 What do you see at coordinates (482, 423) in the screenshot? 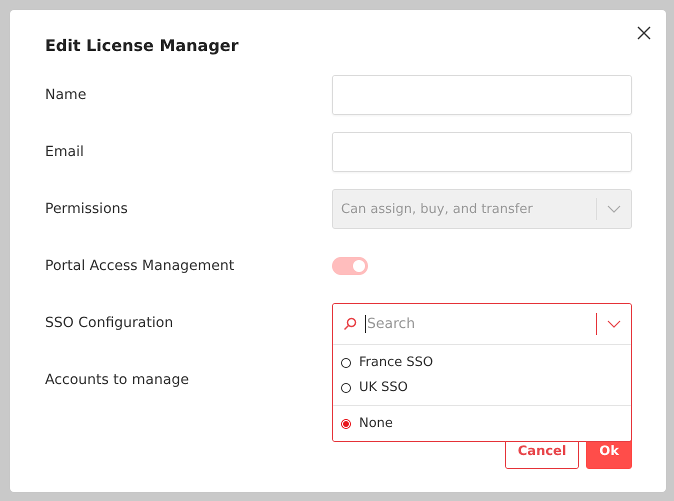
I see `radio-option: None` at bounding box center [482, 423].